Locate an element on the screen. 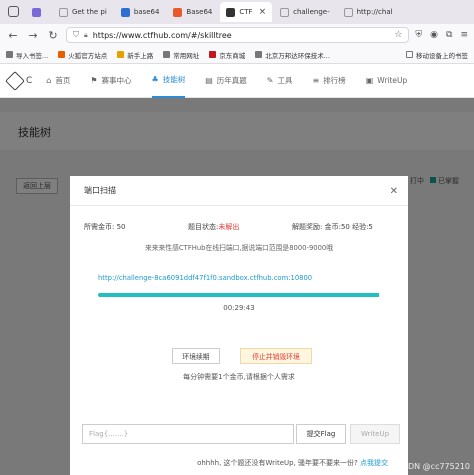 The height and width of the screenshot is (475, 474). lock-icon: 🔒︎ is located at coordinates (86, 34).